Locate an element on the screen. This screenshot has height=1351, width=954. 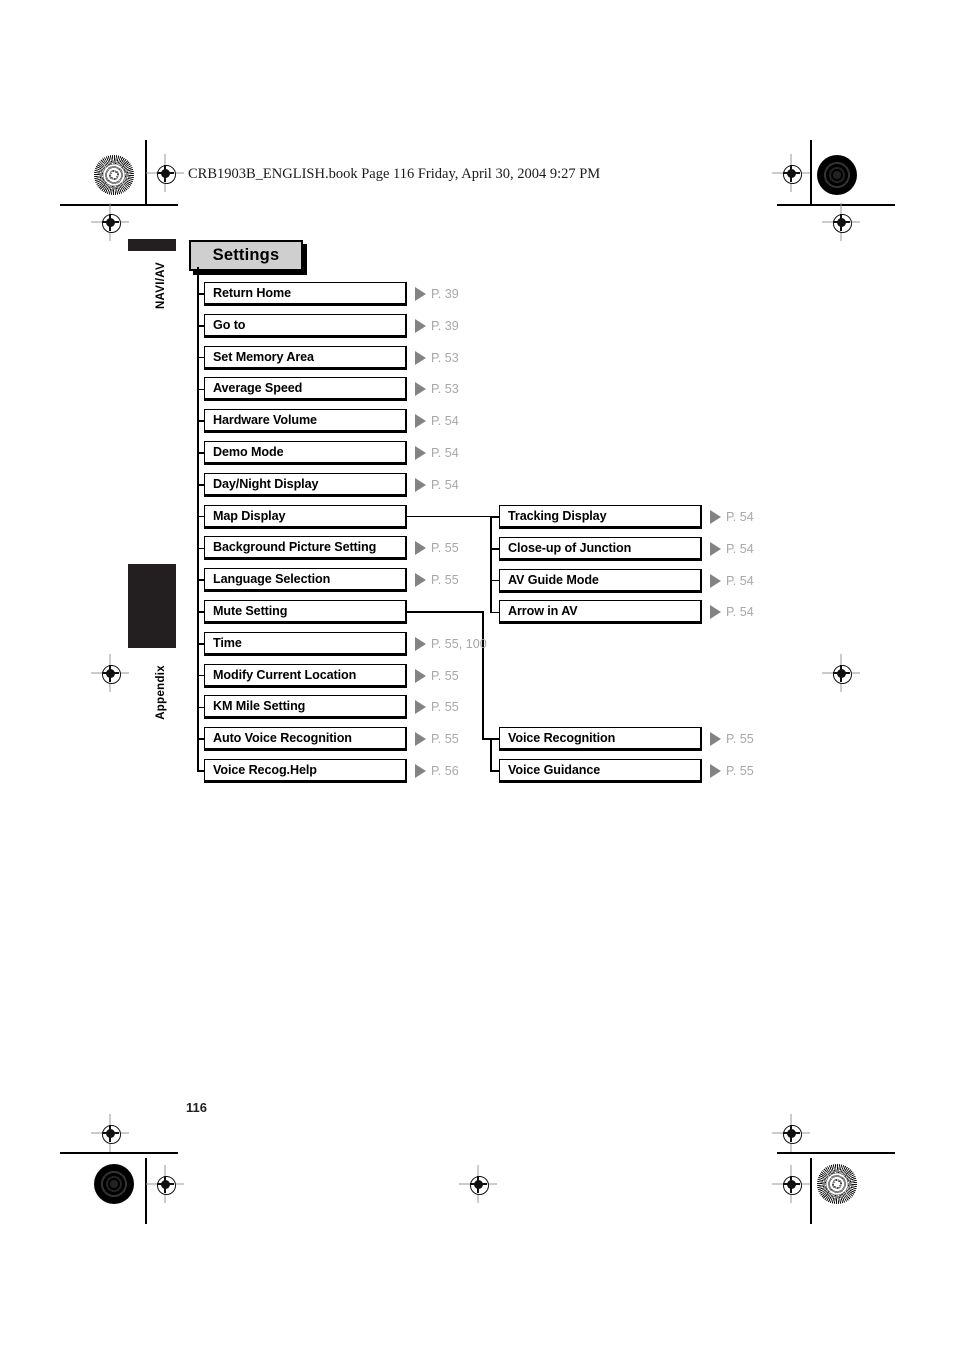
page-ref-modify-current-location: P. 55 is located at coordinates (437, 676).